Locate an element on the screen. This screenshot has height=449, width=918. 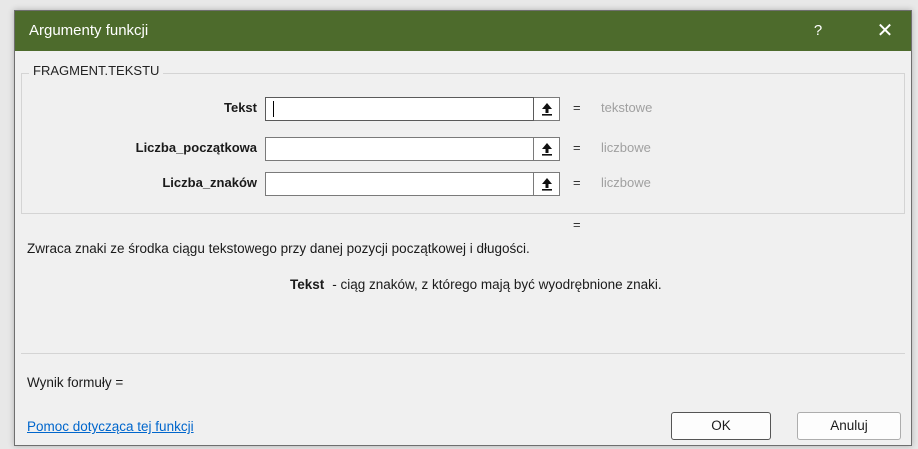
argument-label: Tekst is located at coordinates (240, 107).